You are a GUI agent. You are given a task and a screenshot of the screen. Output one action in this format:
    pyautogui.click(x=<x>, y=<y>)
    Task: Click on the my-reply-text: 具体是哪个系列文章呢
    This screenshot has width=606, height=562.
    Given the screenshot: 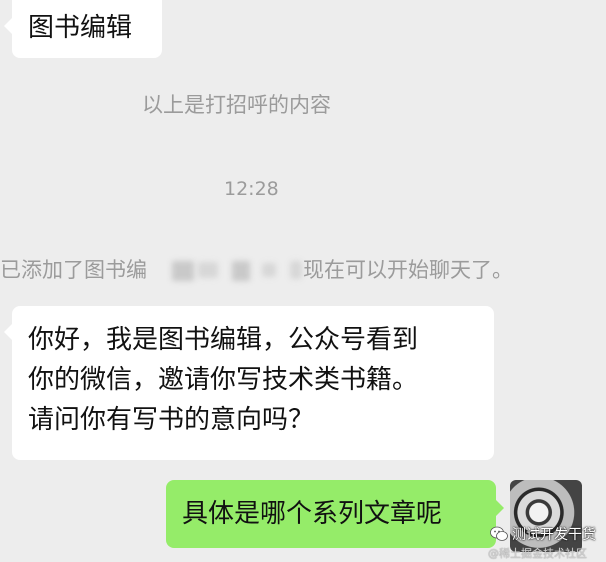 What is the action you would take?
    pyautogui.click(x=312, y=514)
    